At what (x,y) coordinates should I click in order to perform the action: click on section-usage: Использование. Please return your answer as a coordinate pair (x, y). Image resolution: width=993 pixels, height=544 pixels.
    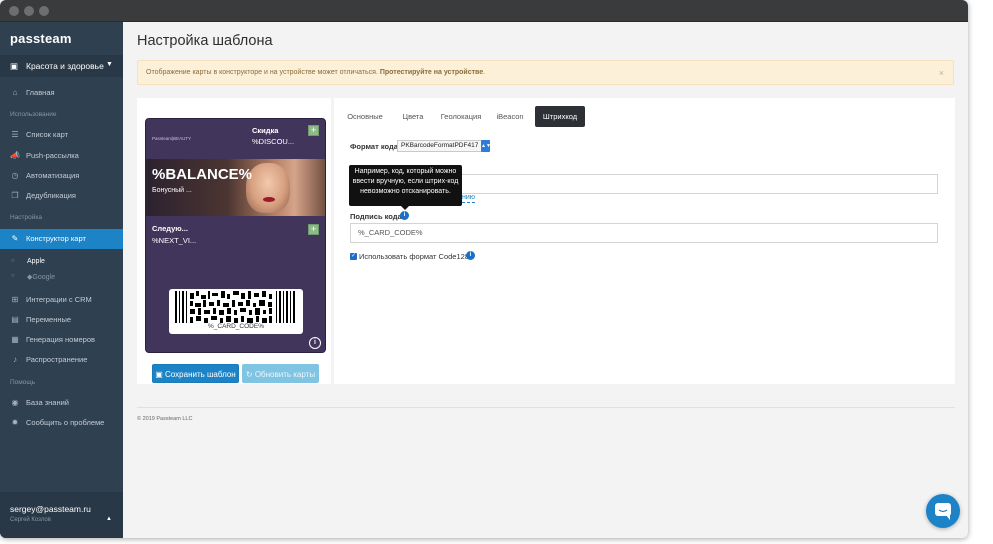
    Looking at the image, I should click on (33, 114).